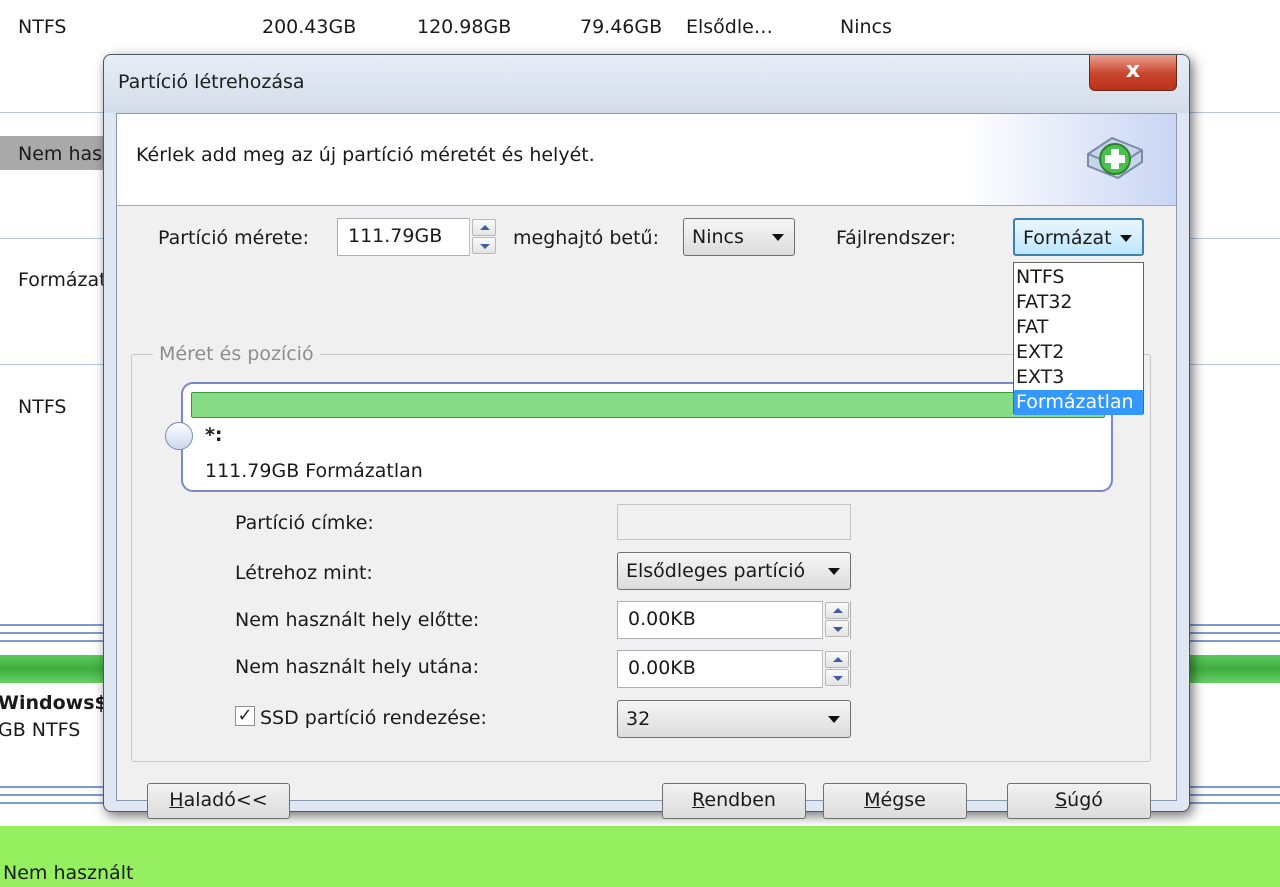  Describe the element at coordinates (734, 620) in the screenshot. I see `unused-before-field: 0.00KB` at that location.